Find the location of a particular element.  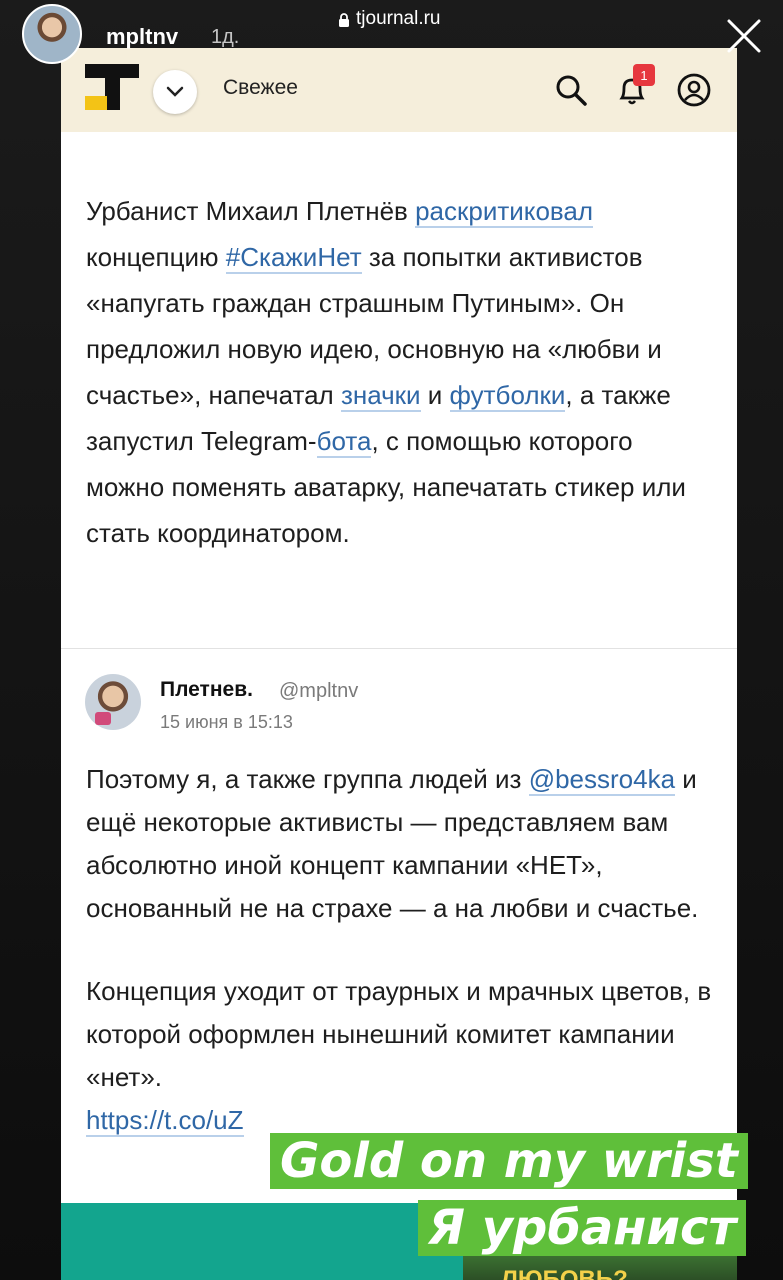

tweet-url-link: https://t.co/uZ is located at coordinates (165, 1121).